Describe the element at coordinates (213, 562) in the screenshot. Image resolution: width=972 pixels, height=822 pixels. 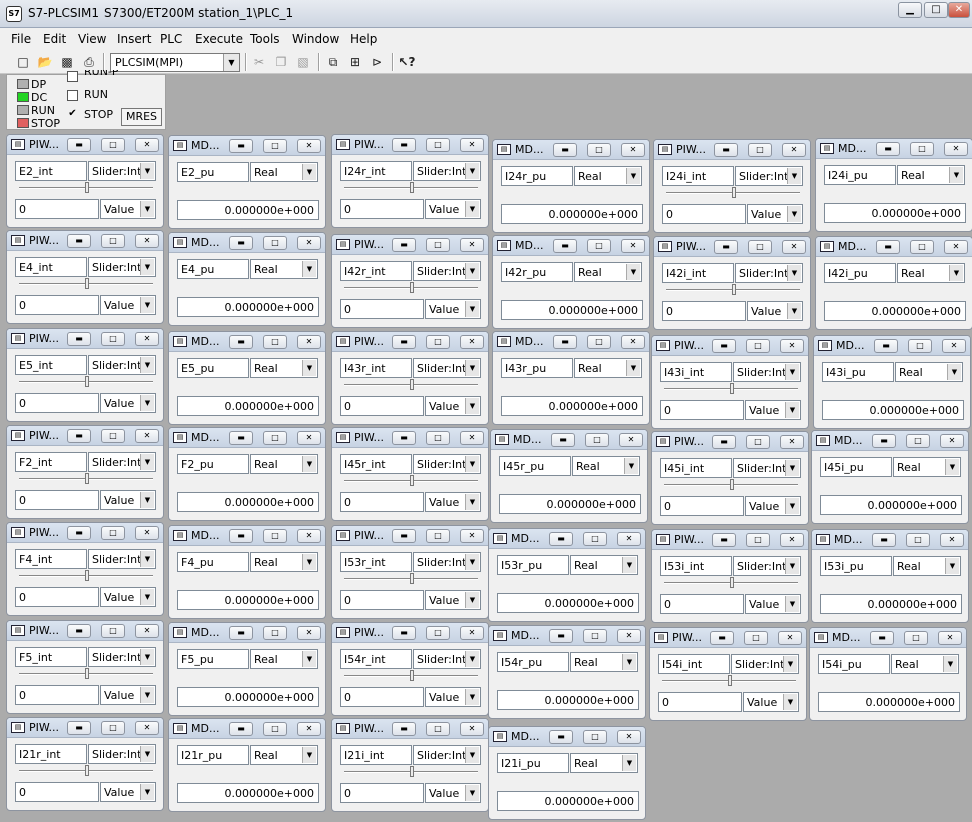
I see `address-input: F4_pu` at that location.